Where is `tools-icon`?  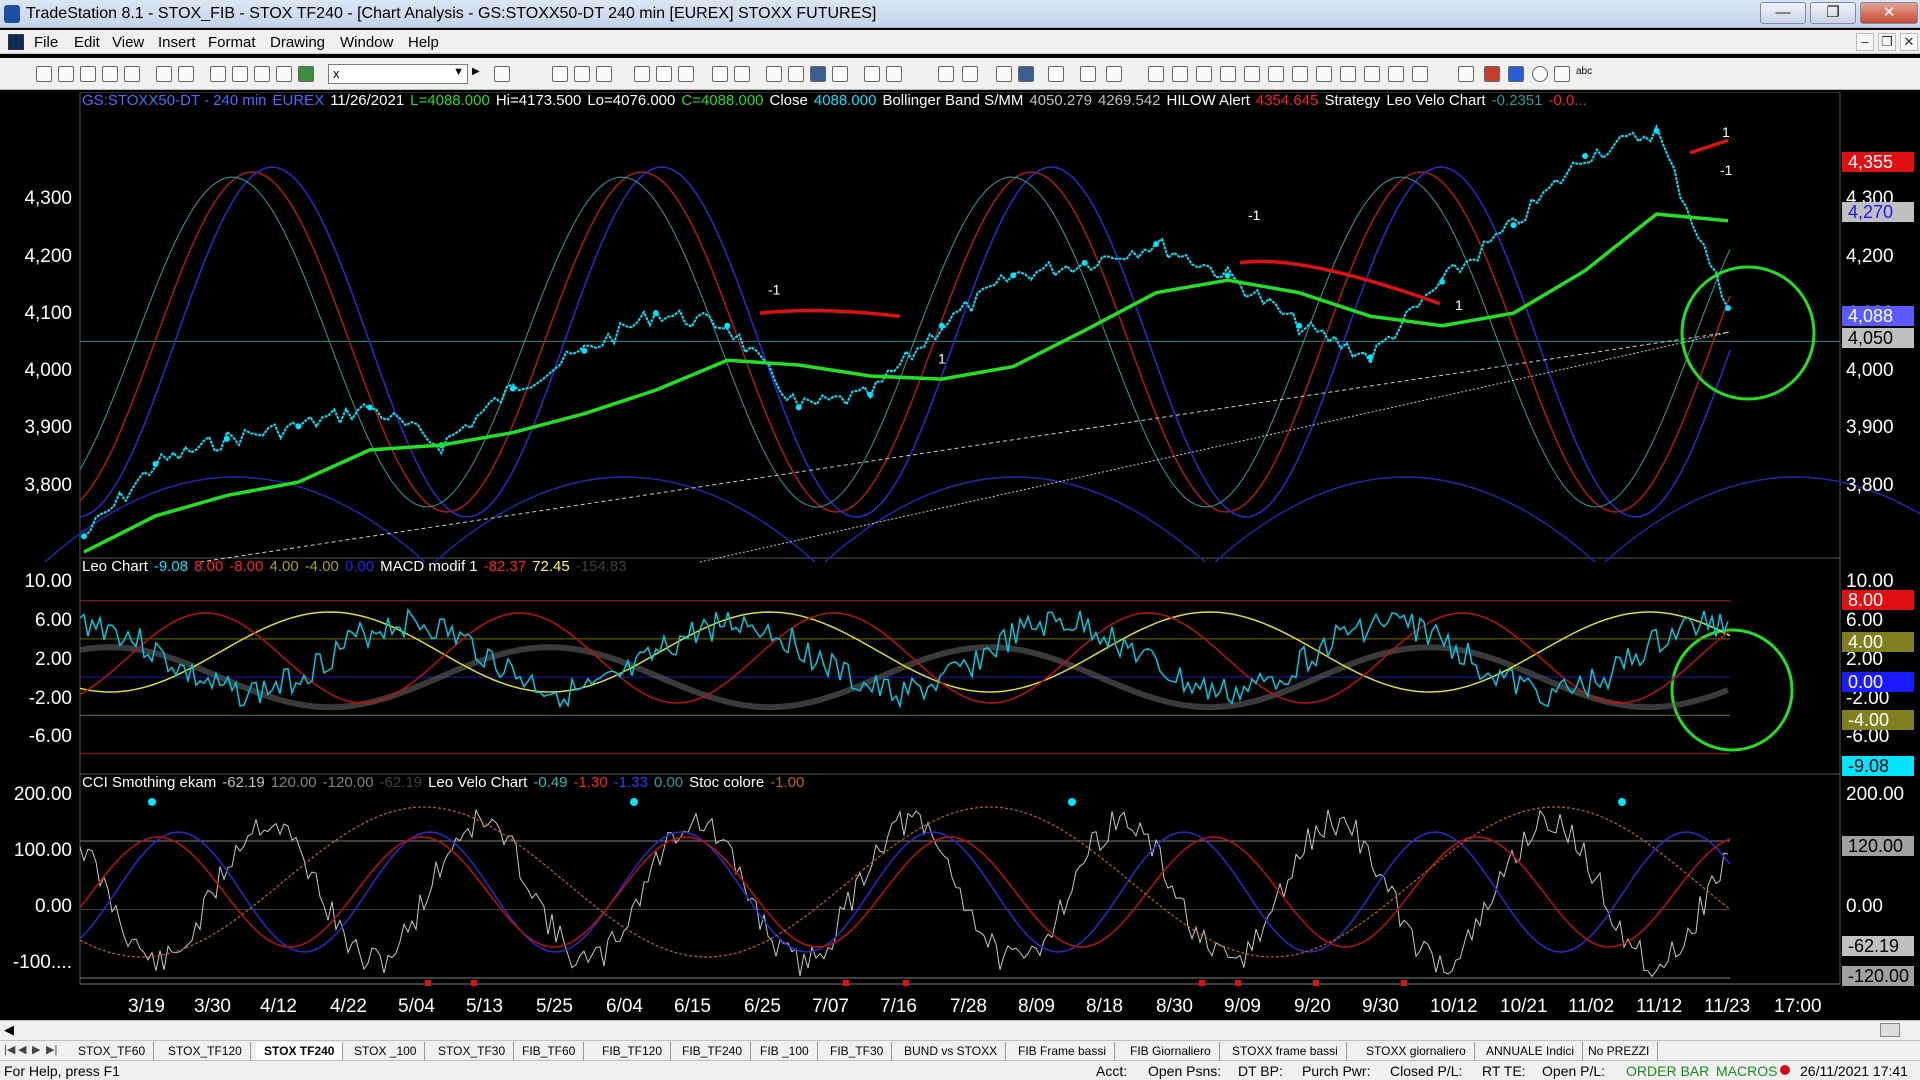
tools-icon is located at coordinates (1056, 74).